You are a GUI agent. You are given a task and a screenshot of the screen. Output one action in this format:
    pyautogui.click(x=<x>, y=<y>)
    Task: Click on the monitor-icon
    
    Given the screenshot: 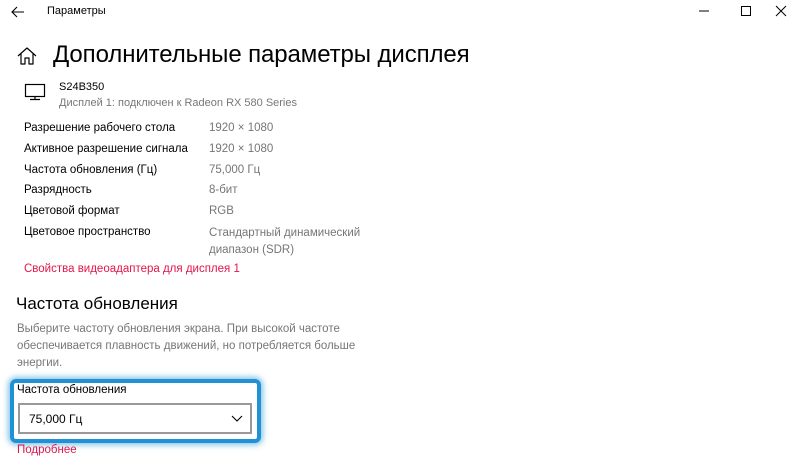 What is the action you would take?
    pyautogui.click(x=35, y=92)
    